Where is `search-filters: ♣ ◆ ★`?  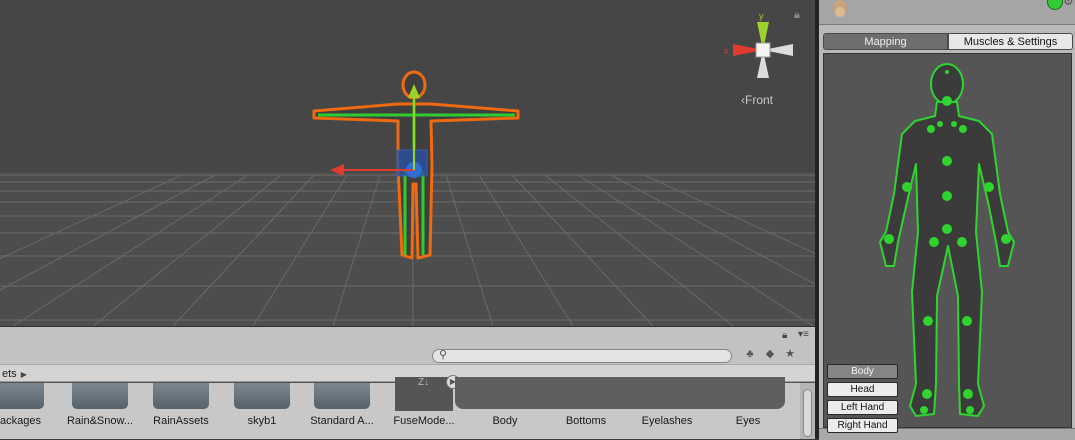 search-filters: ♣ ◆ ★ is located at coordinates (770, 355).